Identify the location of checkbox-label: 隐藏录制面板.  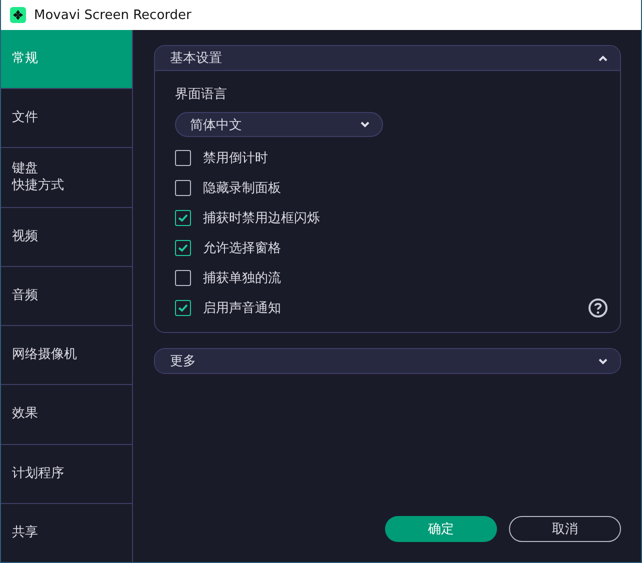
(242, 188).